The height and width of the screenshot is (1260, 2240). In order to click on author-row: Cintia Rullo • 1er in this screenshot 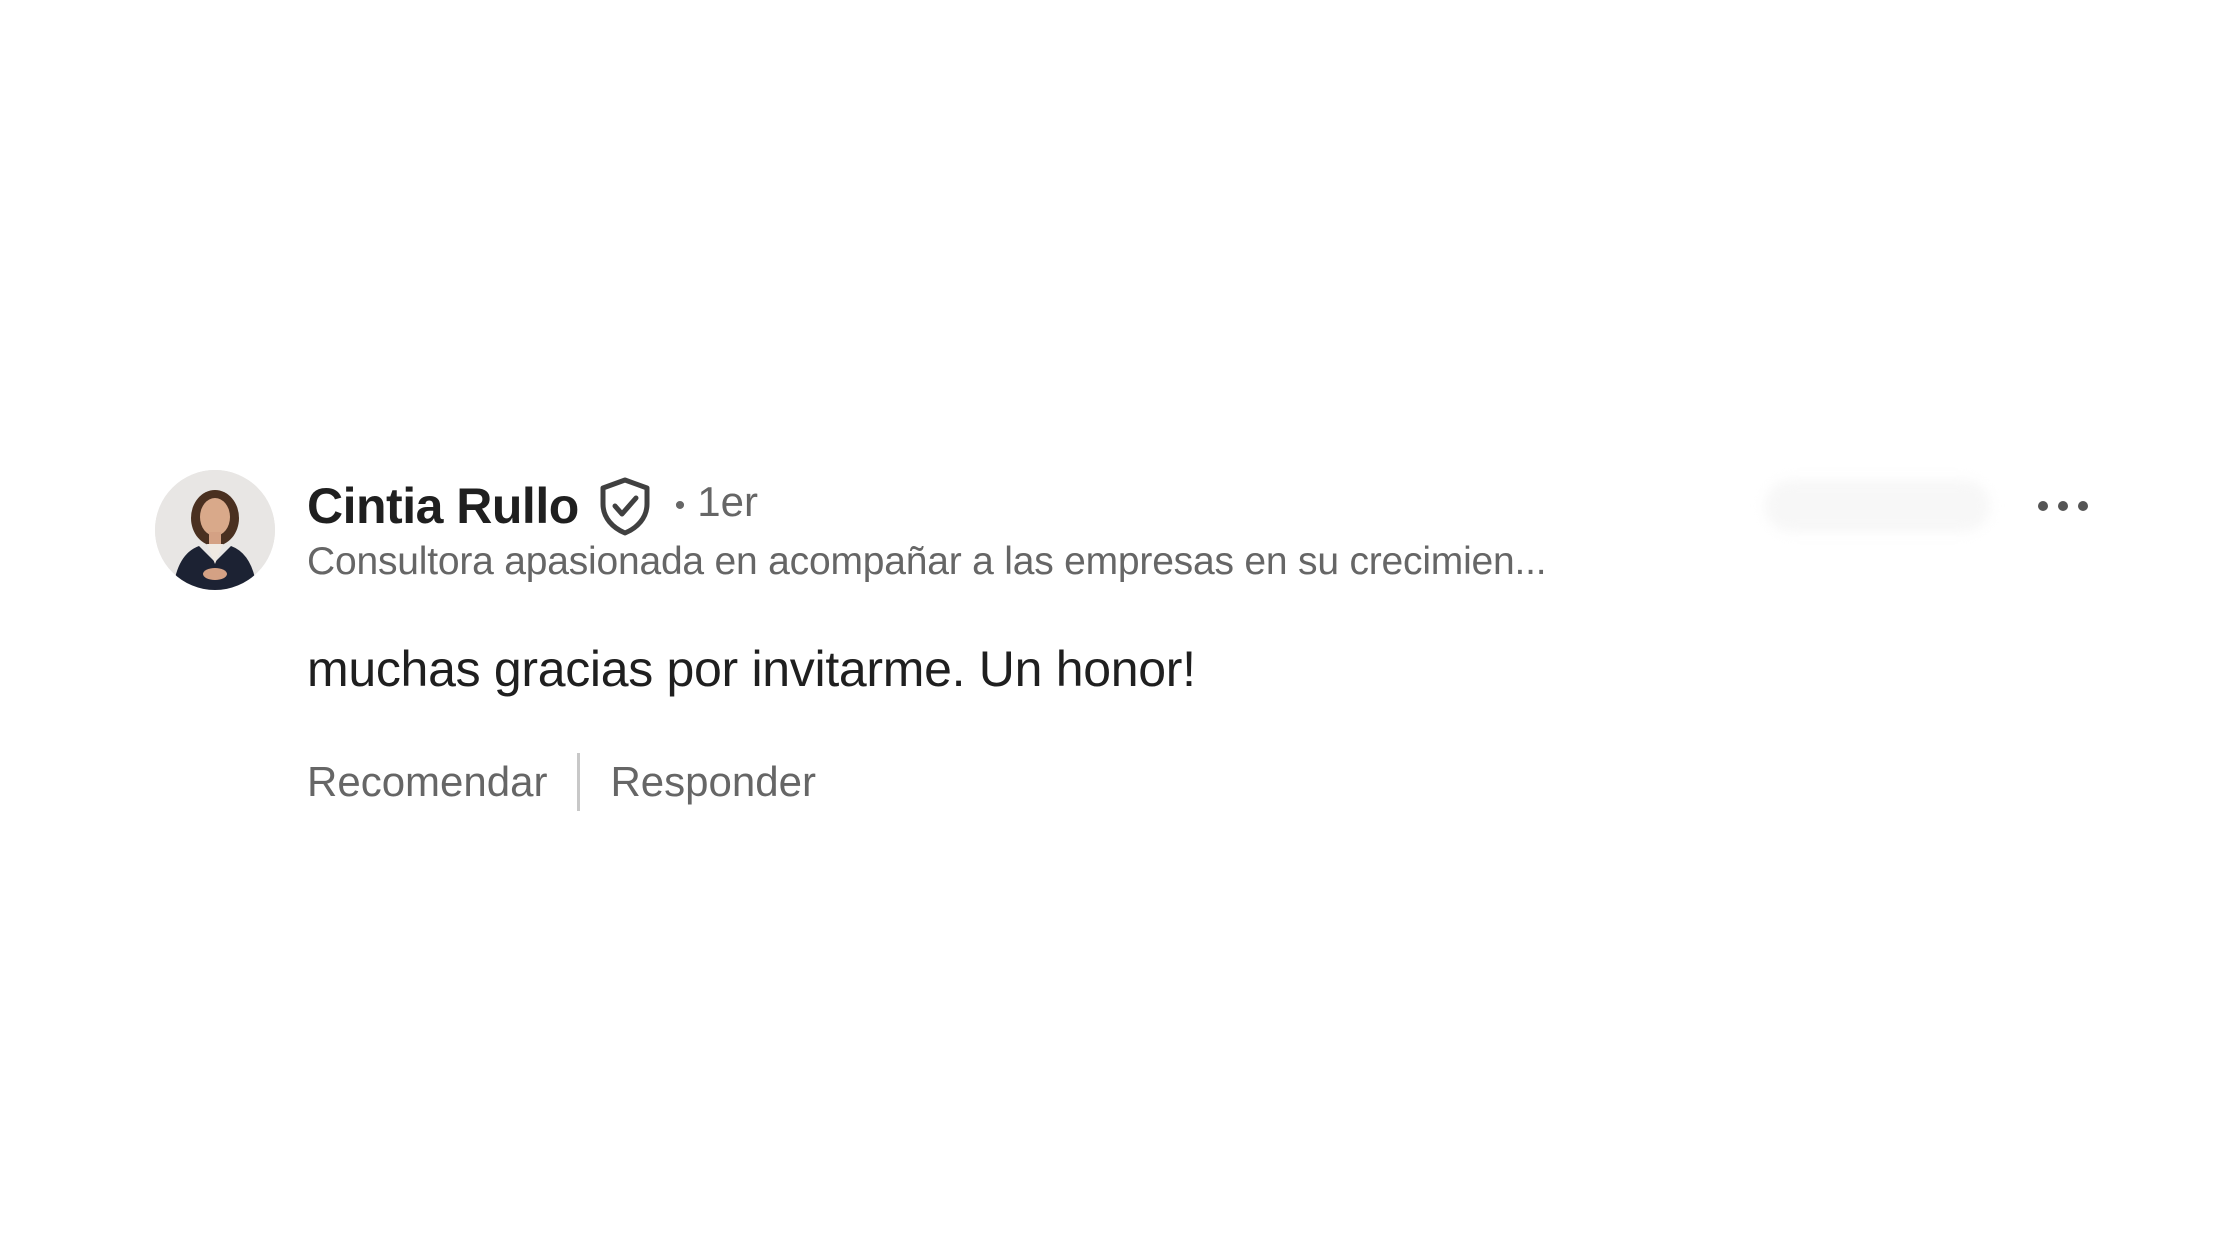, I will do `click(532, 506)`.